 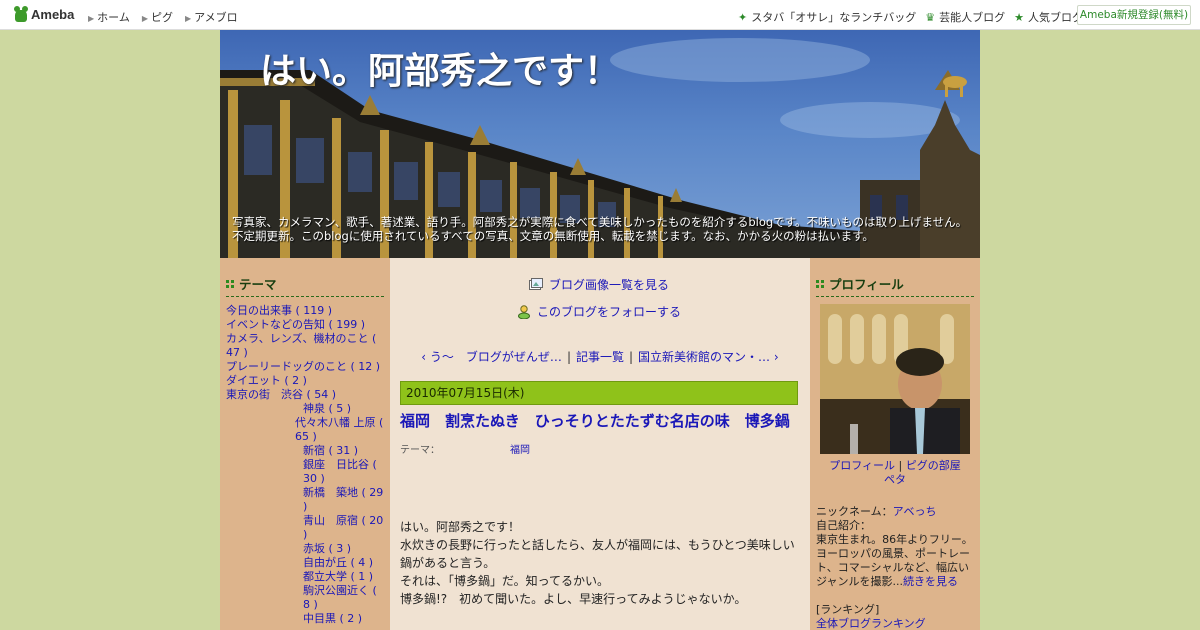 What do you see at coordinates (425, 357) in the screenshot?
I see `chevron-left-icon: ‹` at bounding box center [425, 357].